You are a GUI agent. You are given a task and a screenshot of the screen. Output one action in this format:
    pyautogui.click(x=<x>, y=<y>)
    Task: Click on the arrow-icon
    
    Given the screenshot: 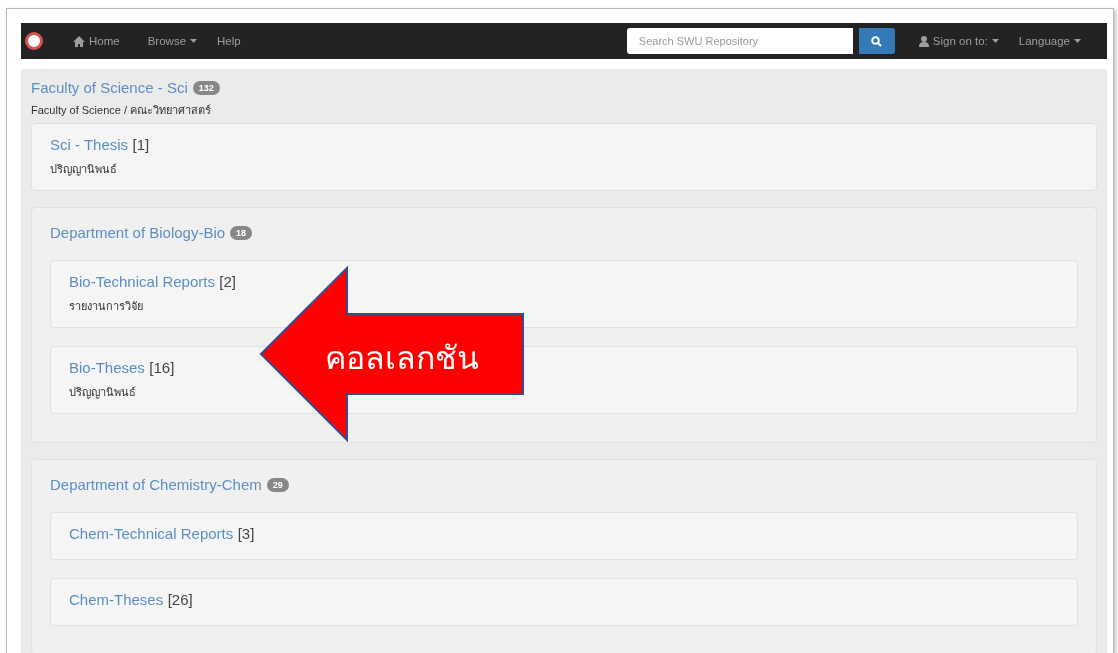 What is the action you would take?
    pyautogui.click(x=392, y=354)
    